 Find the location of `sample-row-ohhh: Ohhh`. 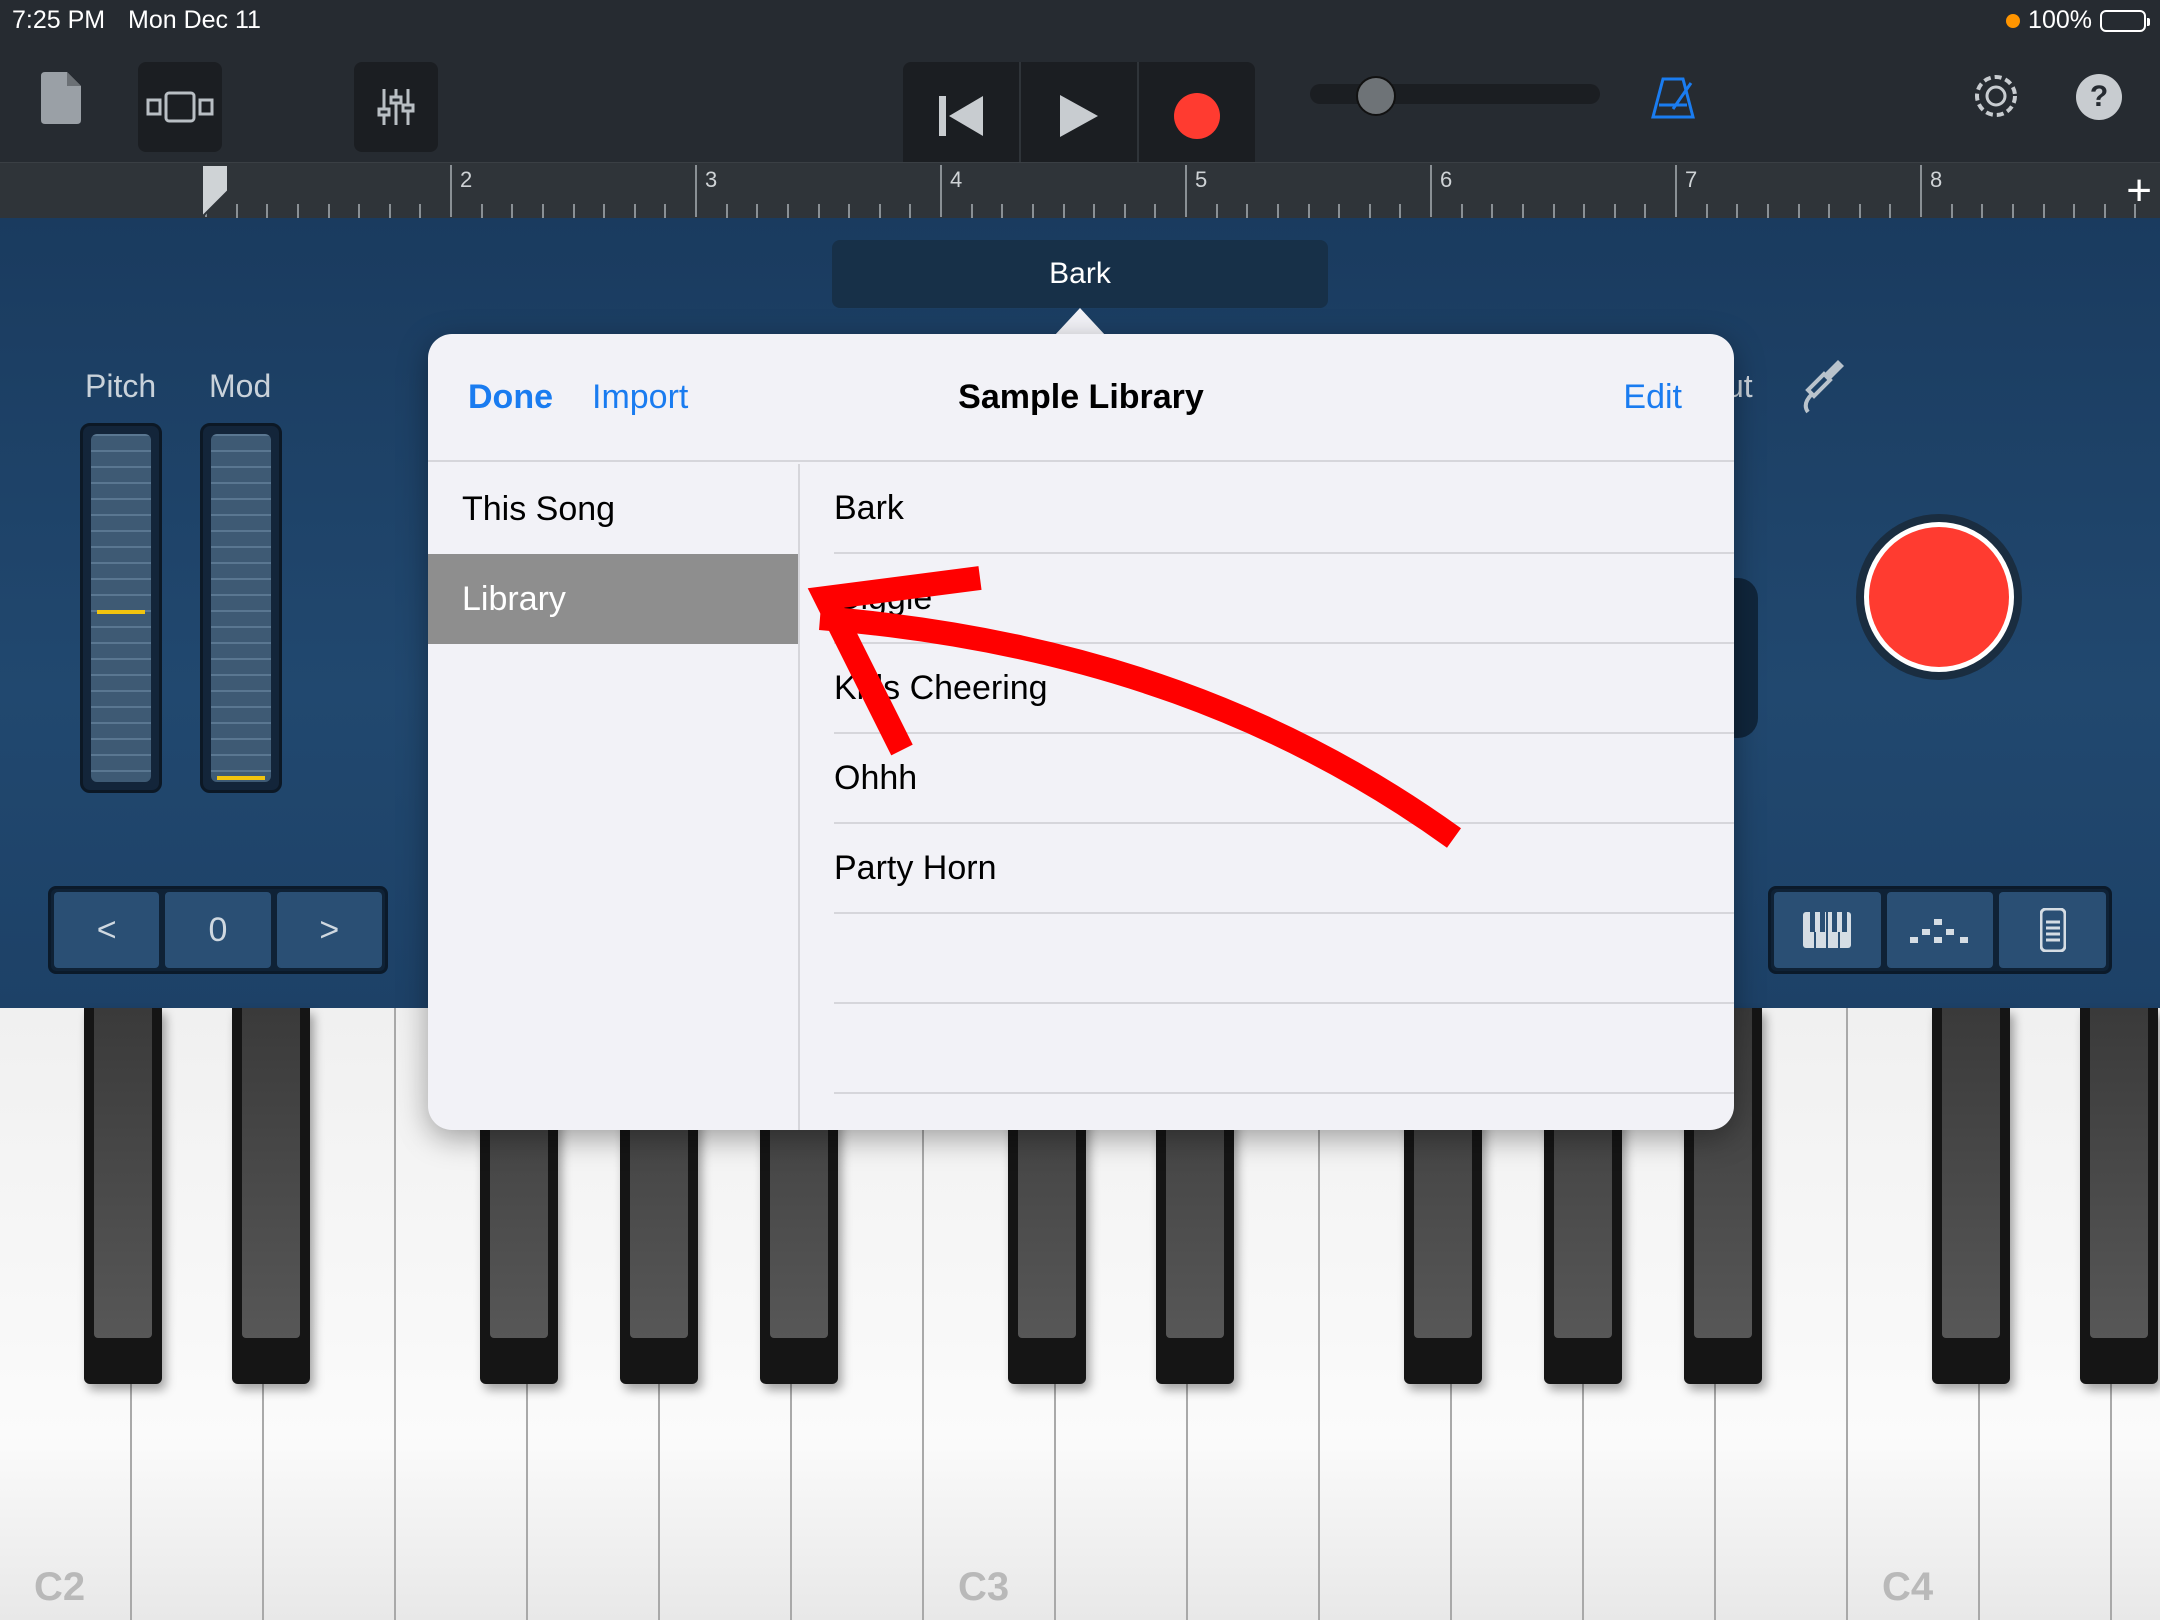

sample-row-ohhh: Ohhh is located at coordinates (1284, 779).